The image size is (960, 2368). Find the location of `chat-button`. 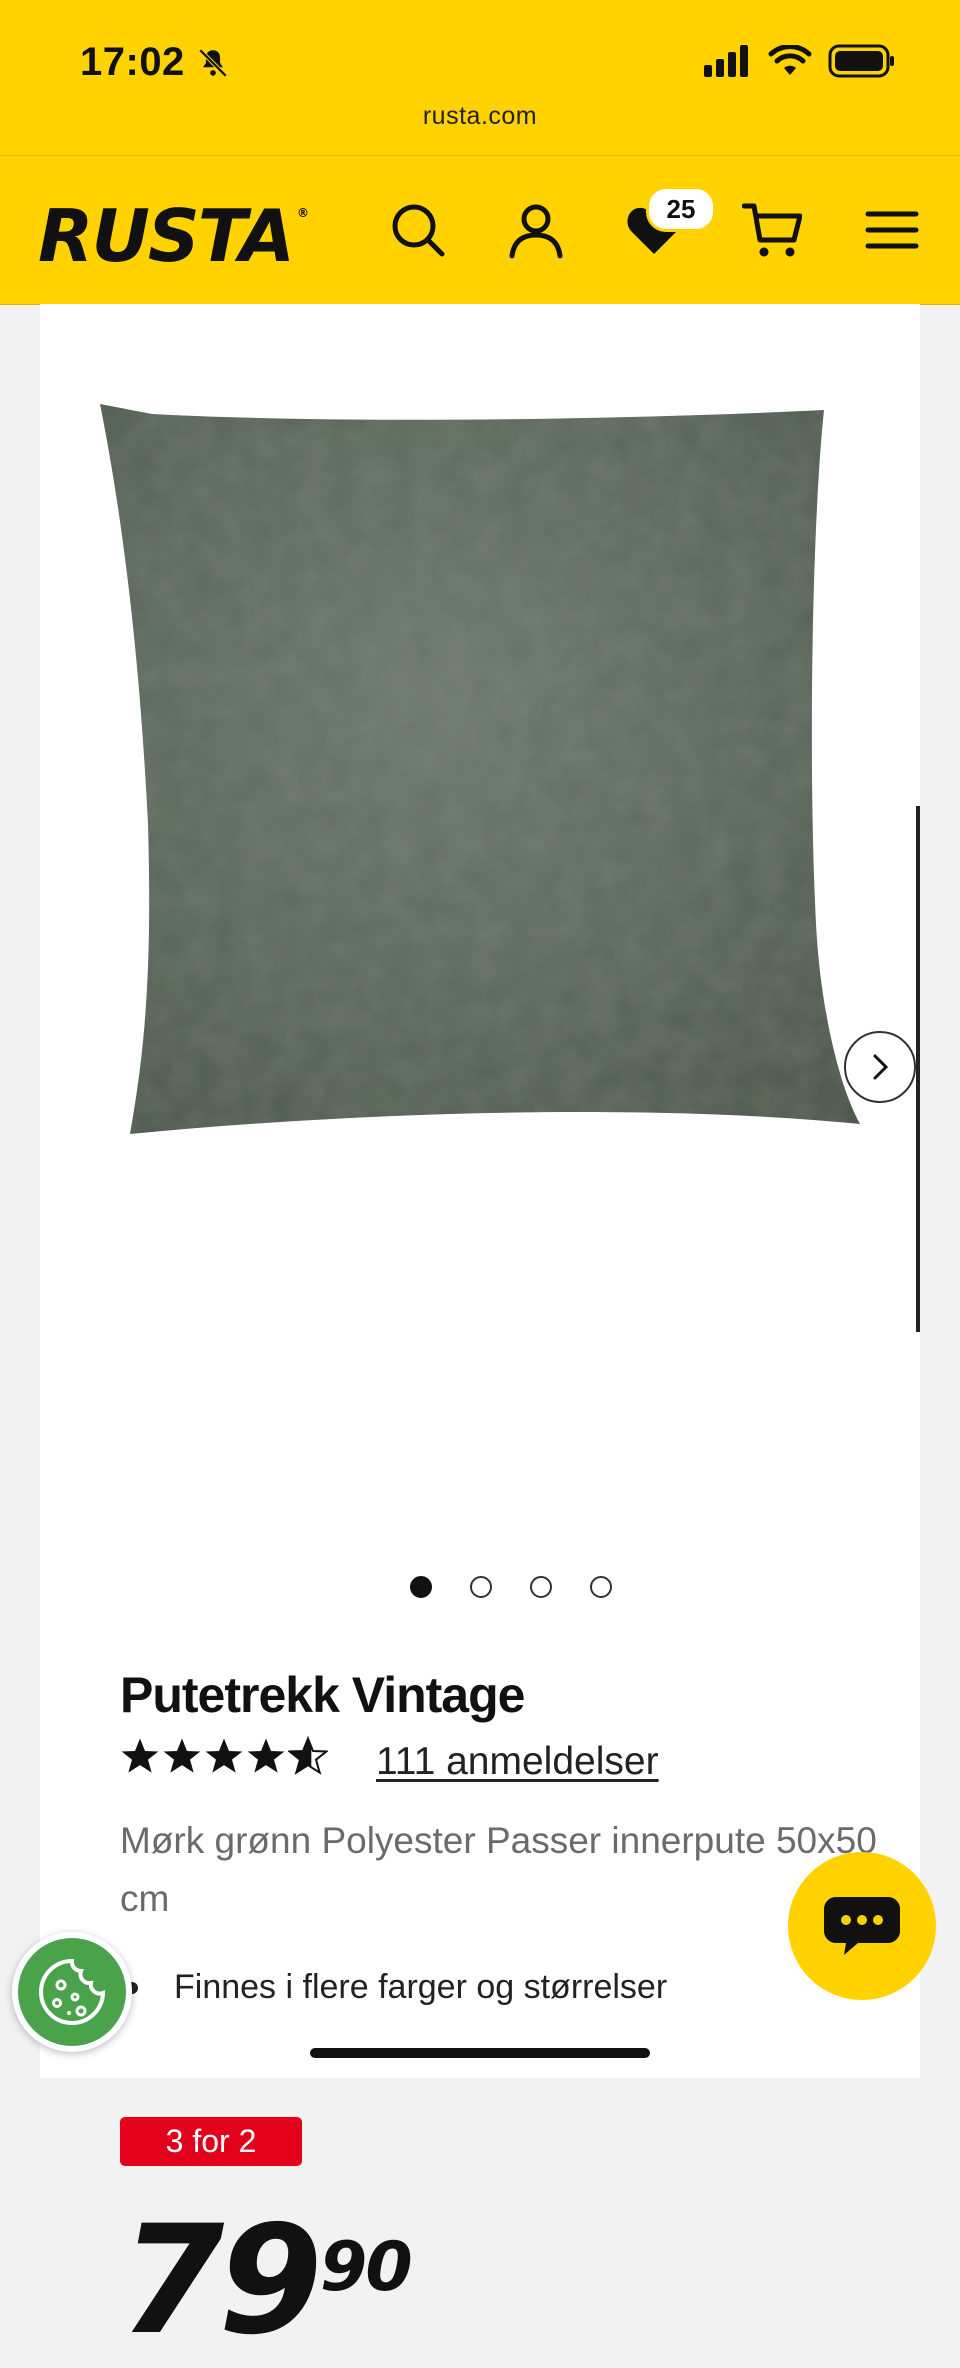

chat-button is located at coordinates (862, 1926).